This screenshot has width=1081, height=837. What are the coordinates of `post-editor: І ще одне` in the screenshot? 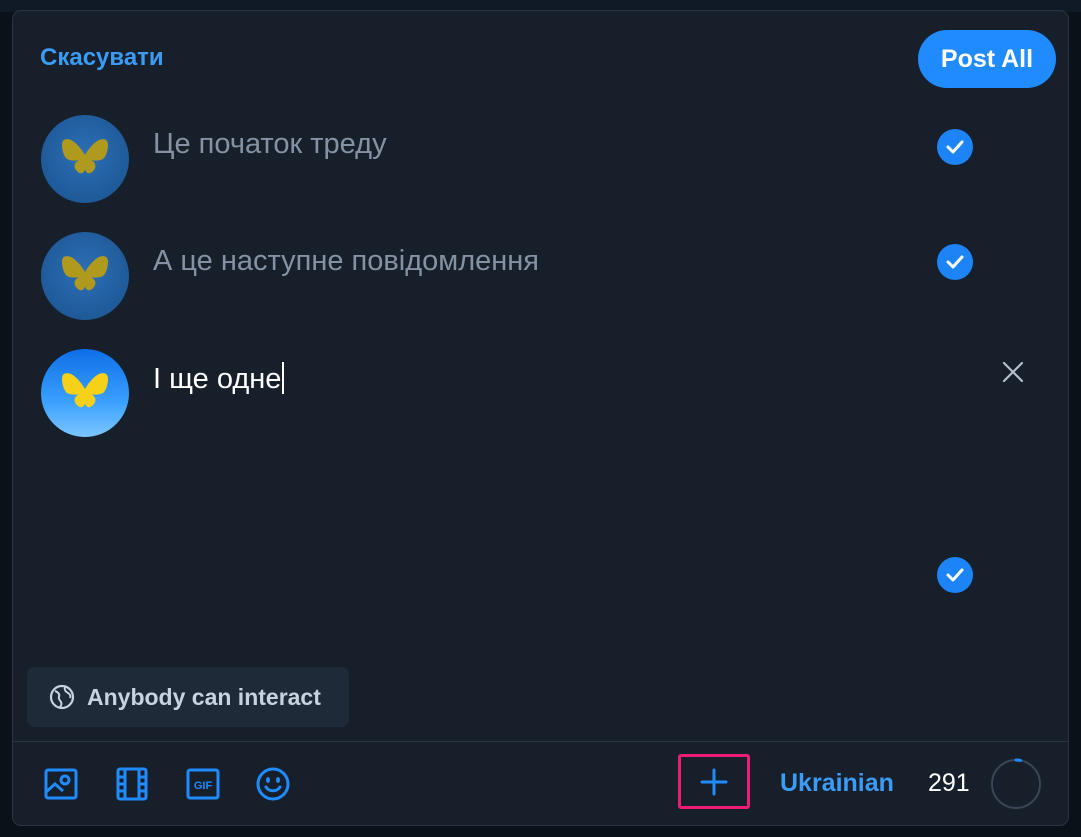 It's located at (219, 379).